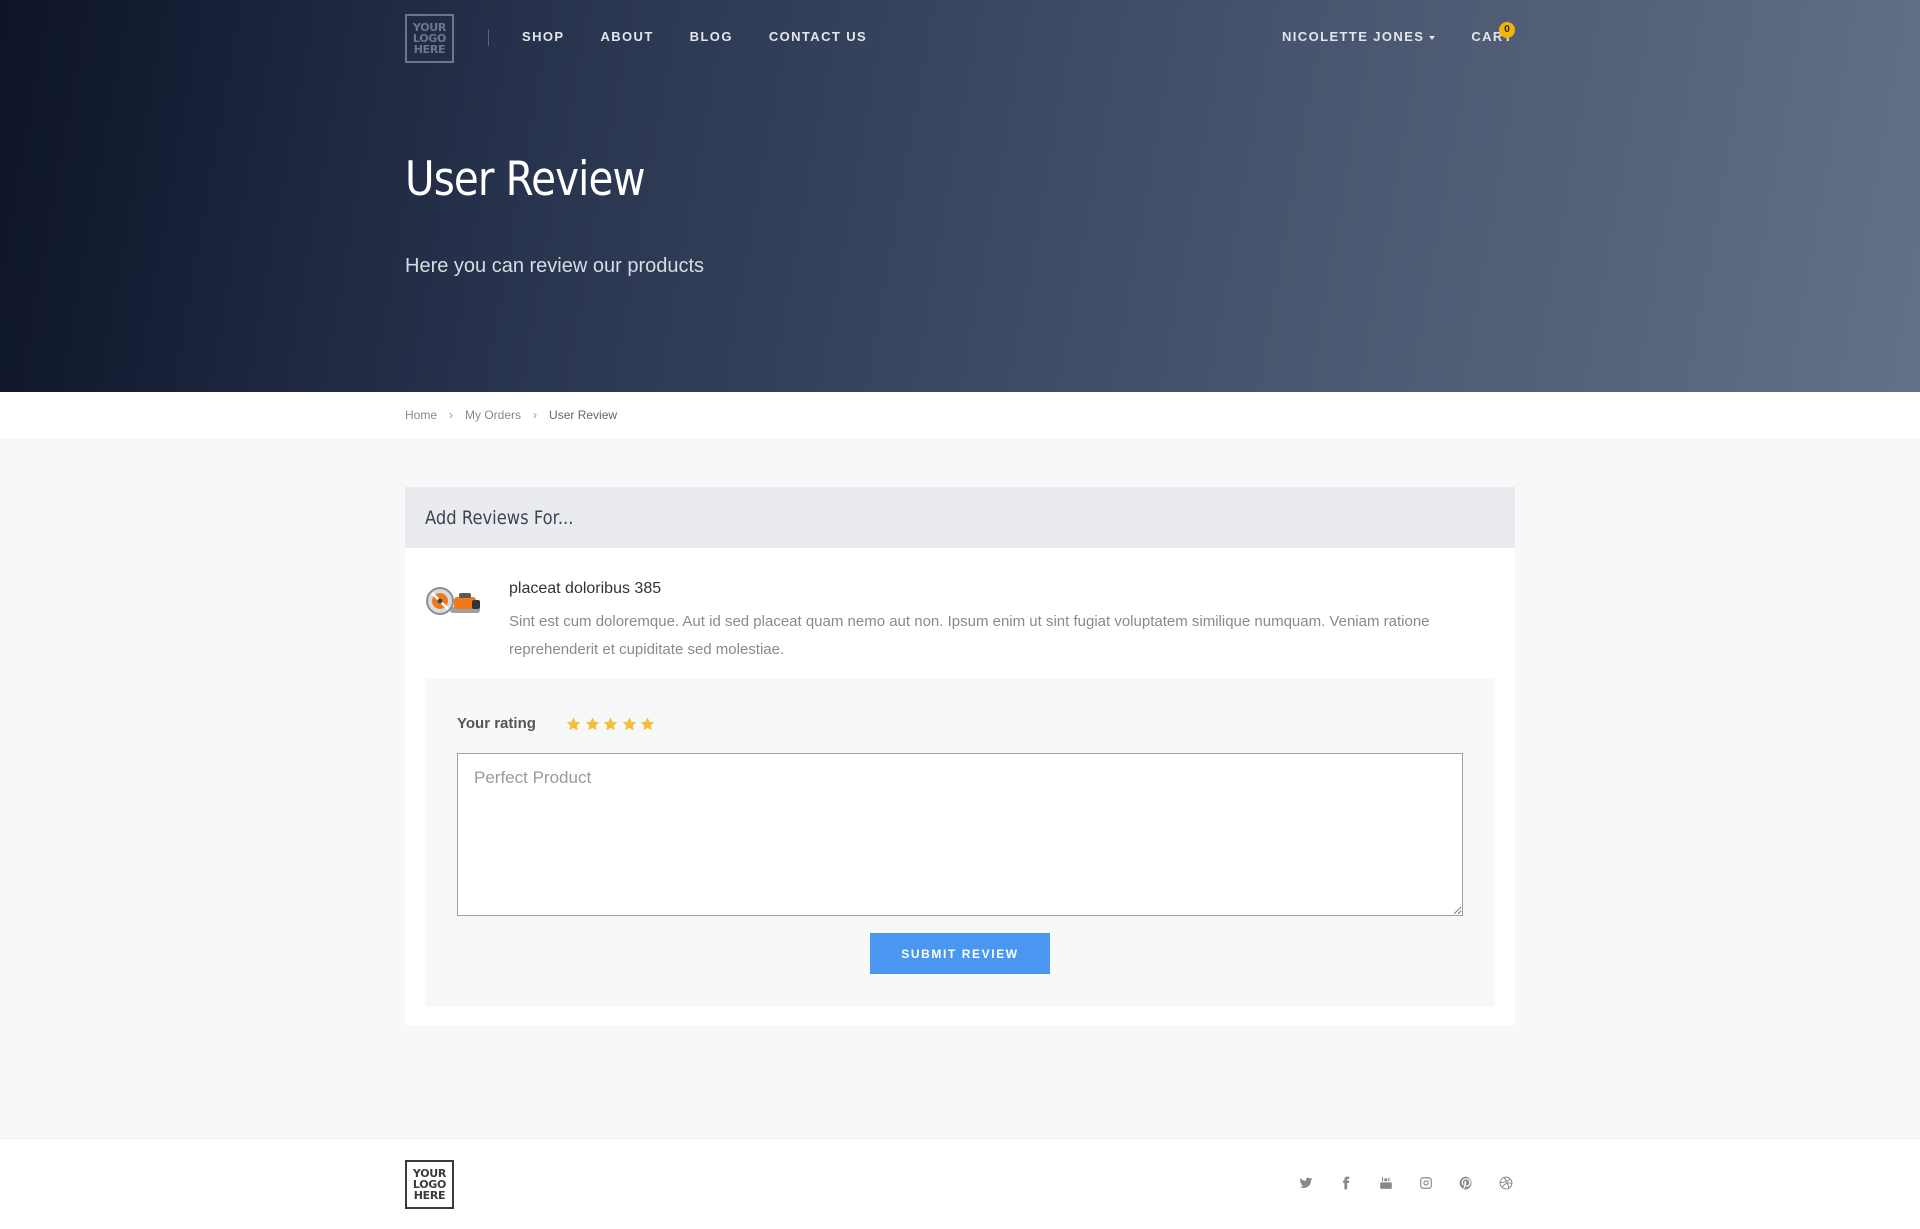  Describe the element at coordinates (525, 179) in the screenshot. I see `page-title: User Review` at that location.